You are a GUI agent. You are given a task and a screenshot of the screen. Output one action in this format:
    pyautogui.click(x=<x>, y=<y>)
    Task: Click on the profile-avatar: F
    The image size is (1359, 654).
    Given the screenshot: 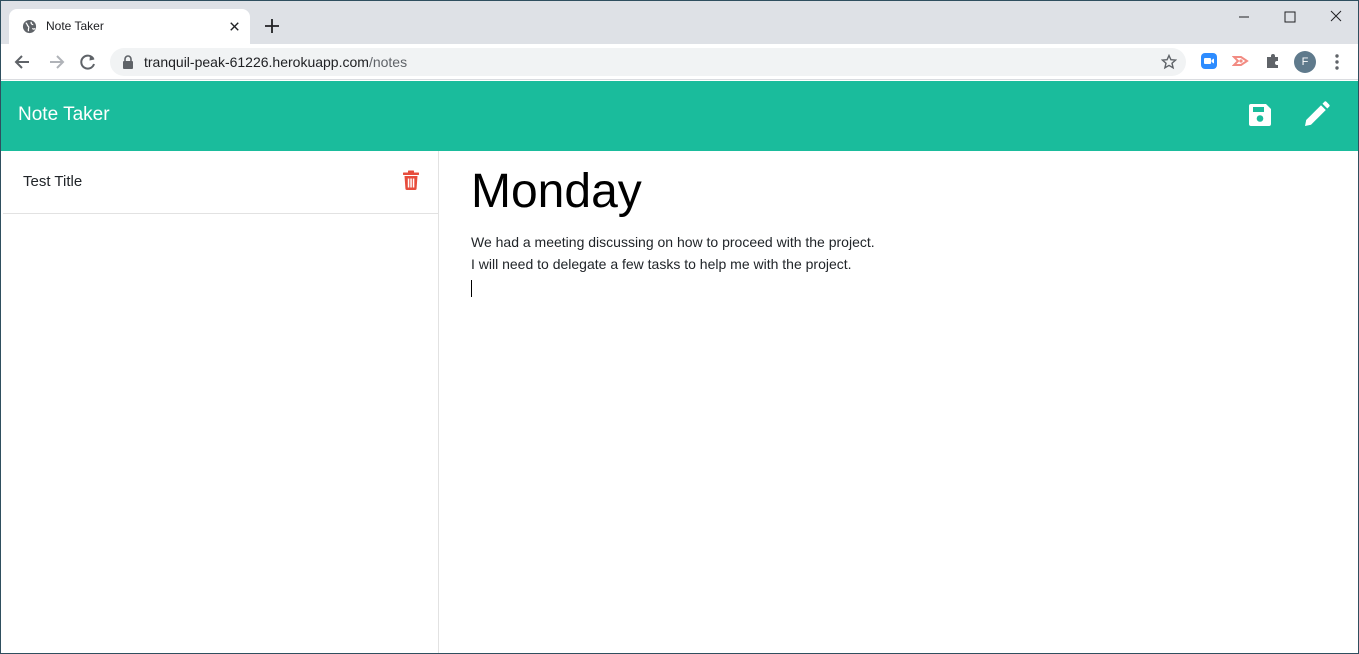 What is the action you would take?
    pyautogui.click(x=1305, y=62)
    